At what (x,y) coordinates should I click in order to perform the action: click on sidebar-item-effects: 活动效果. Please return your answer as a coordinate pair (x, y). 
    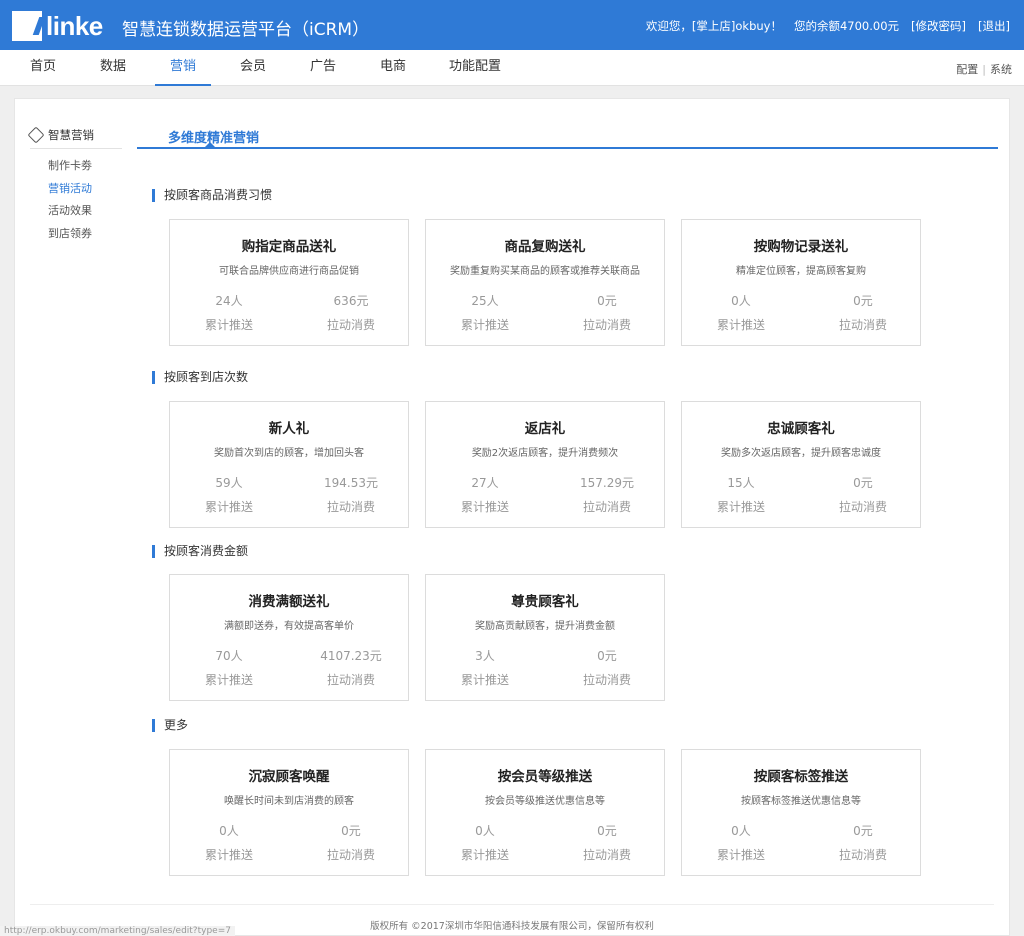
    Looking at the image, I should click on (70, 210).